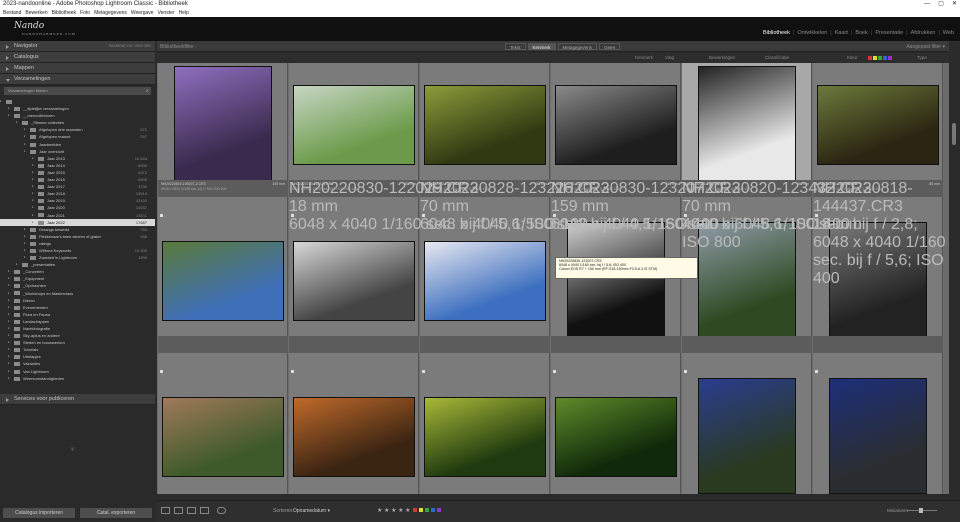 This screenshot has width=960, height=522. I want to click on filter-tab-attribute: Kenmerk, so click(541, 46).